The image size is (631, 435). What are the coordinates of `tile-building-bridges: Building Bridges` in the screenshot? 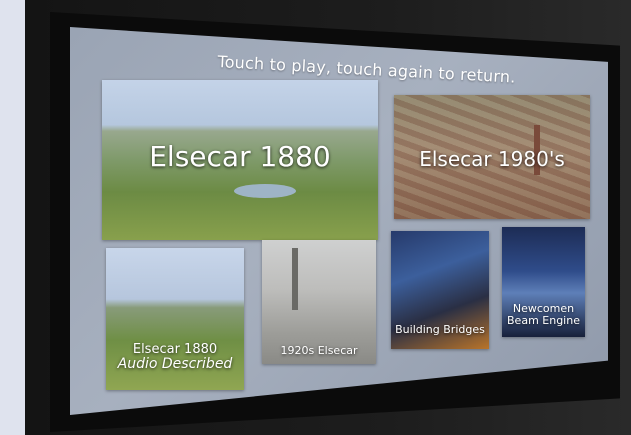 It's located at (440, 290).